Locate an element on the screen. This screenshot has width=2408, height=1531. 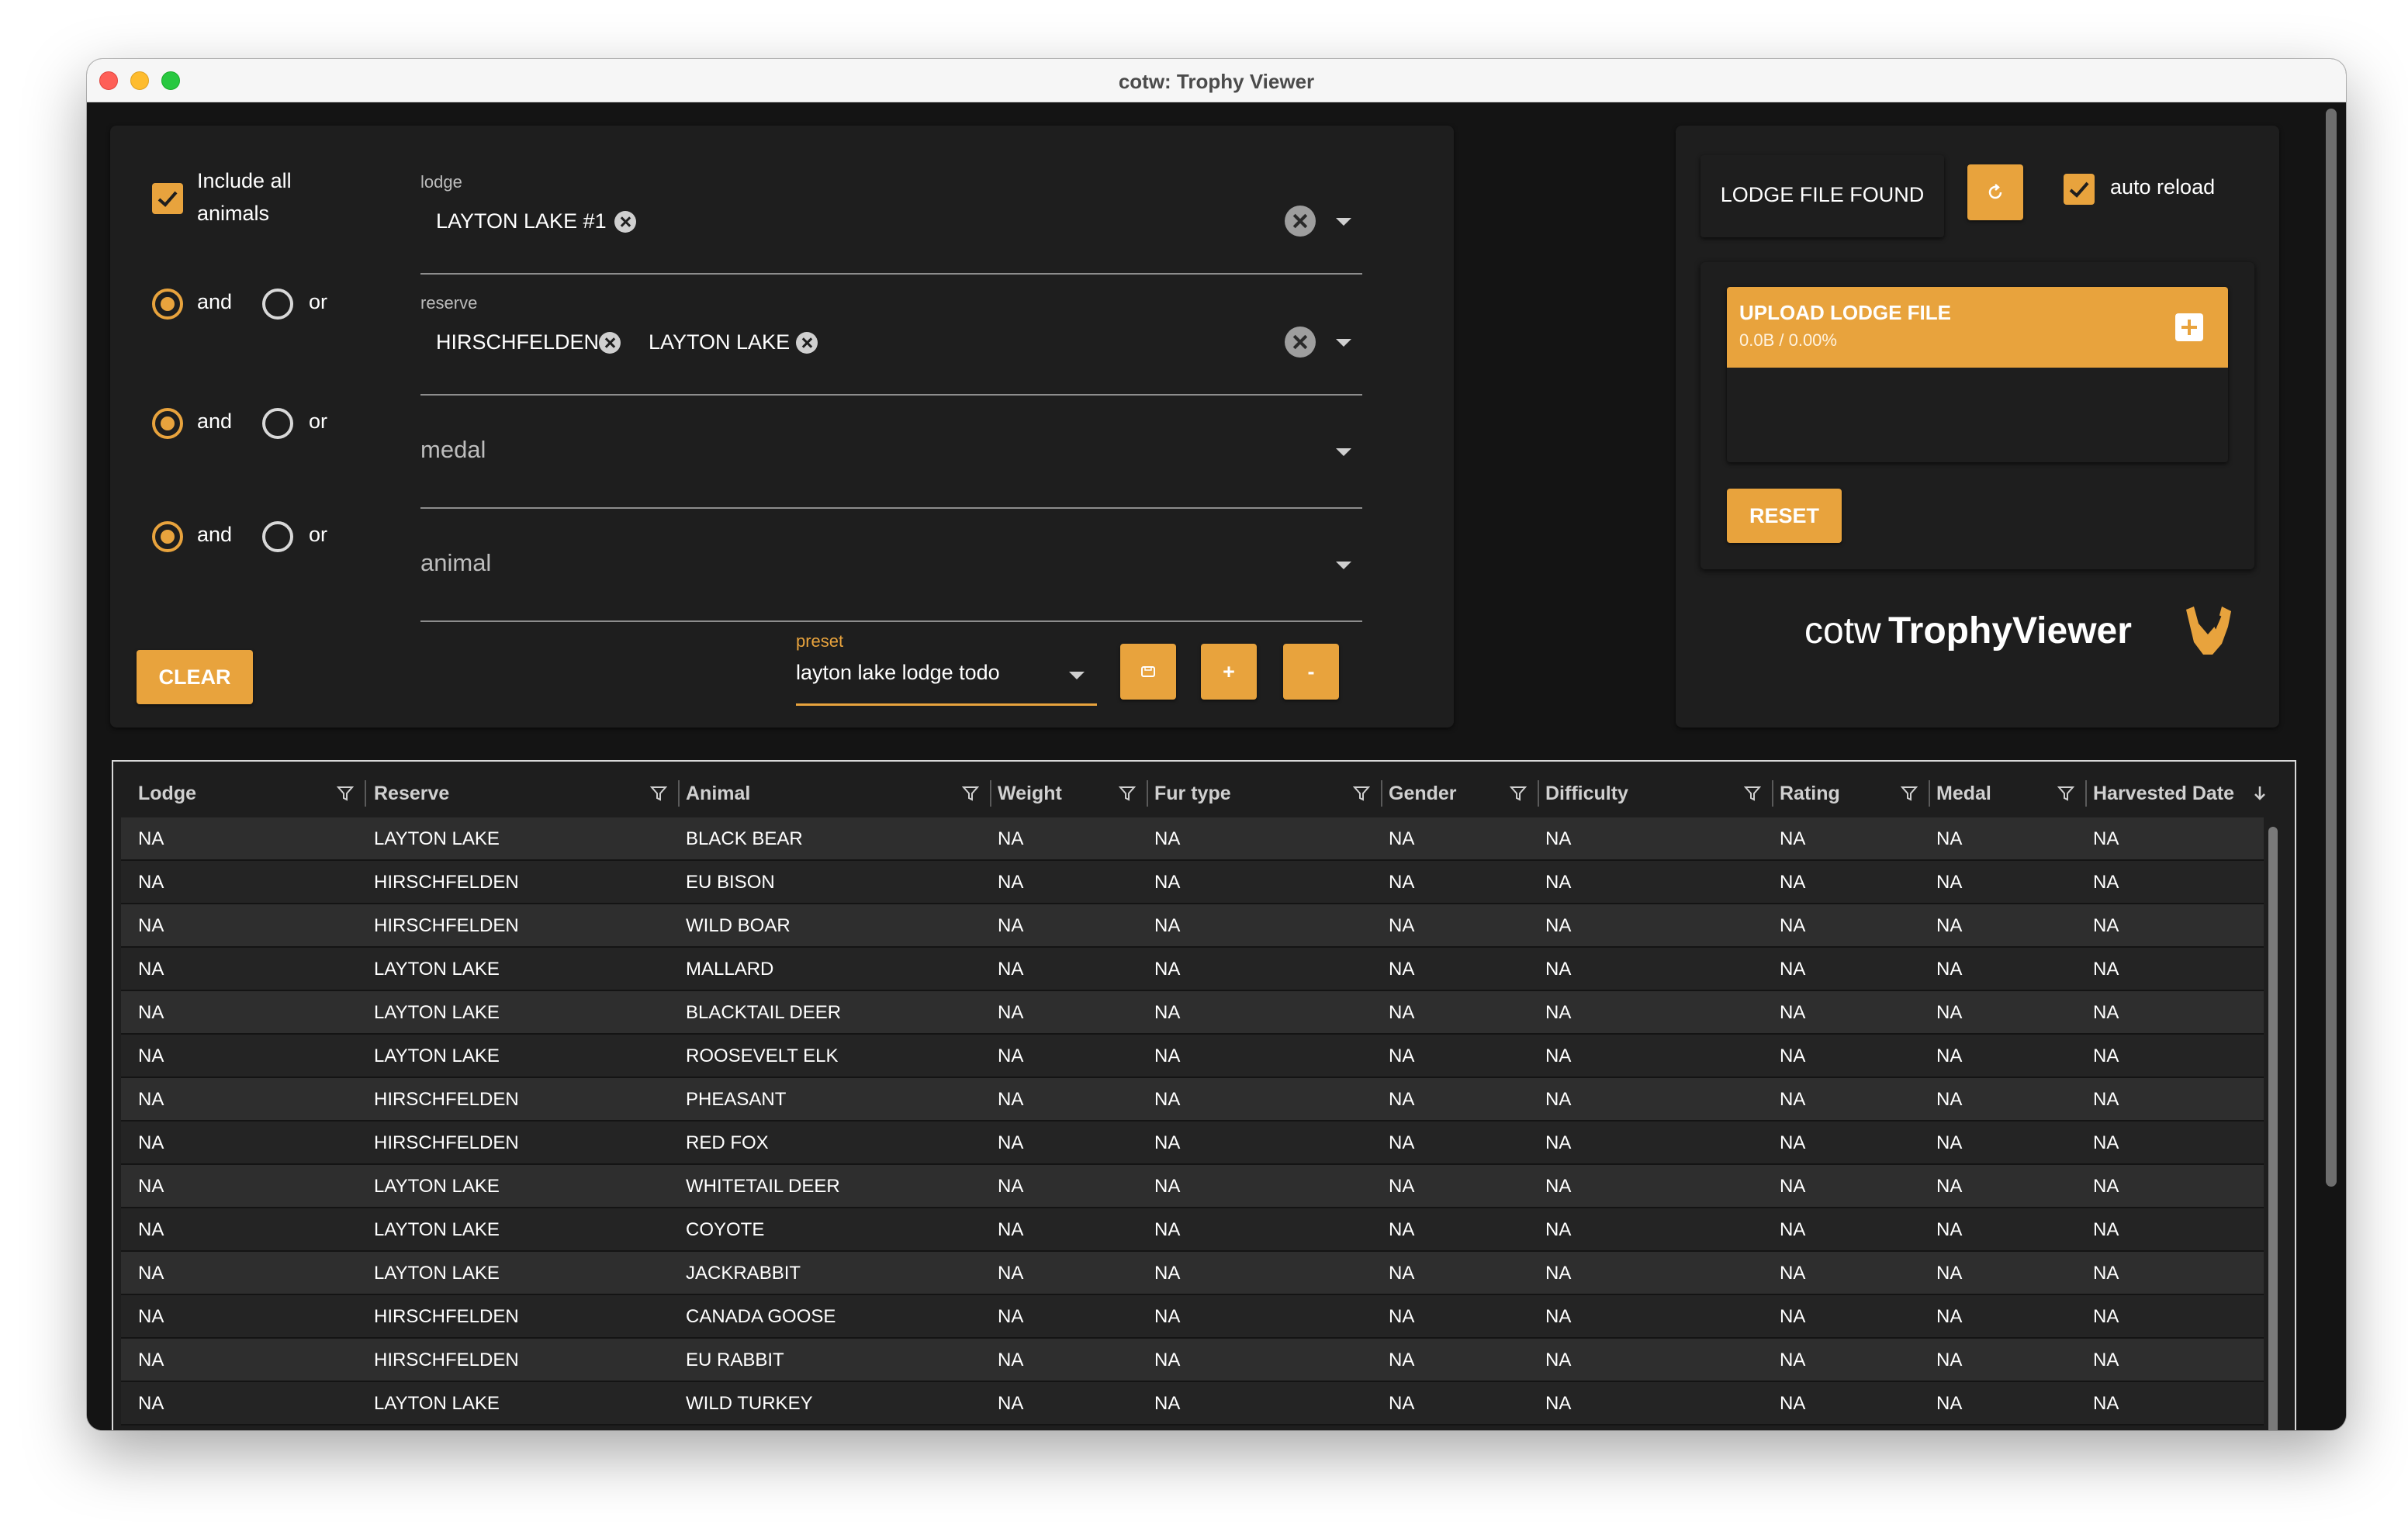
window-scrollbar is located at coordinates (2331, 648).